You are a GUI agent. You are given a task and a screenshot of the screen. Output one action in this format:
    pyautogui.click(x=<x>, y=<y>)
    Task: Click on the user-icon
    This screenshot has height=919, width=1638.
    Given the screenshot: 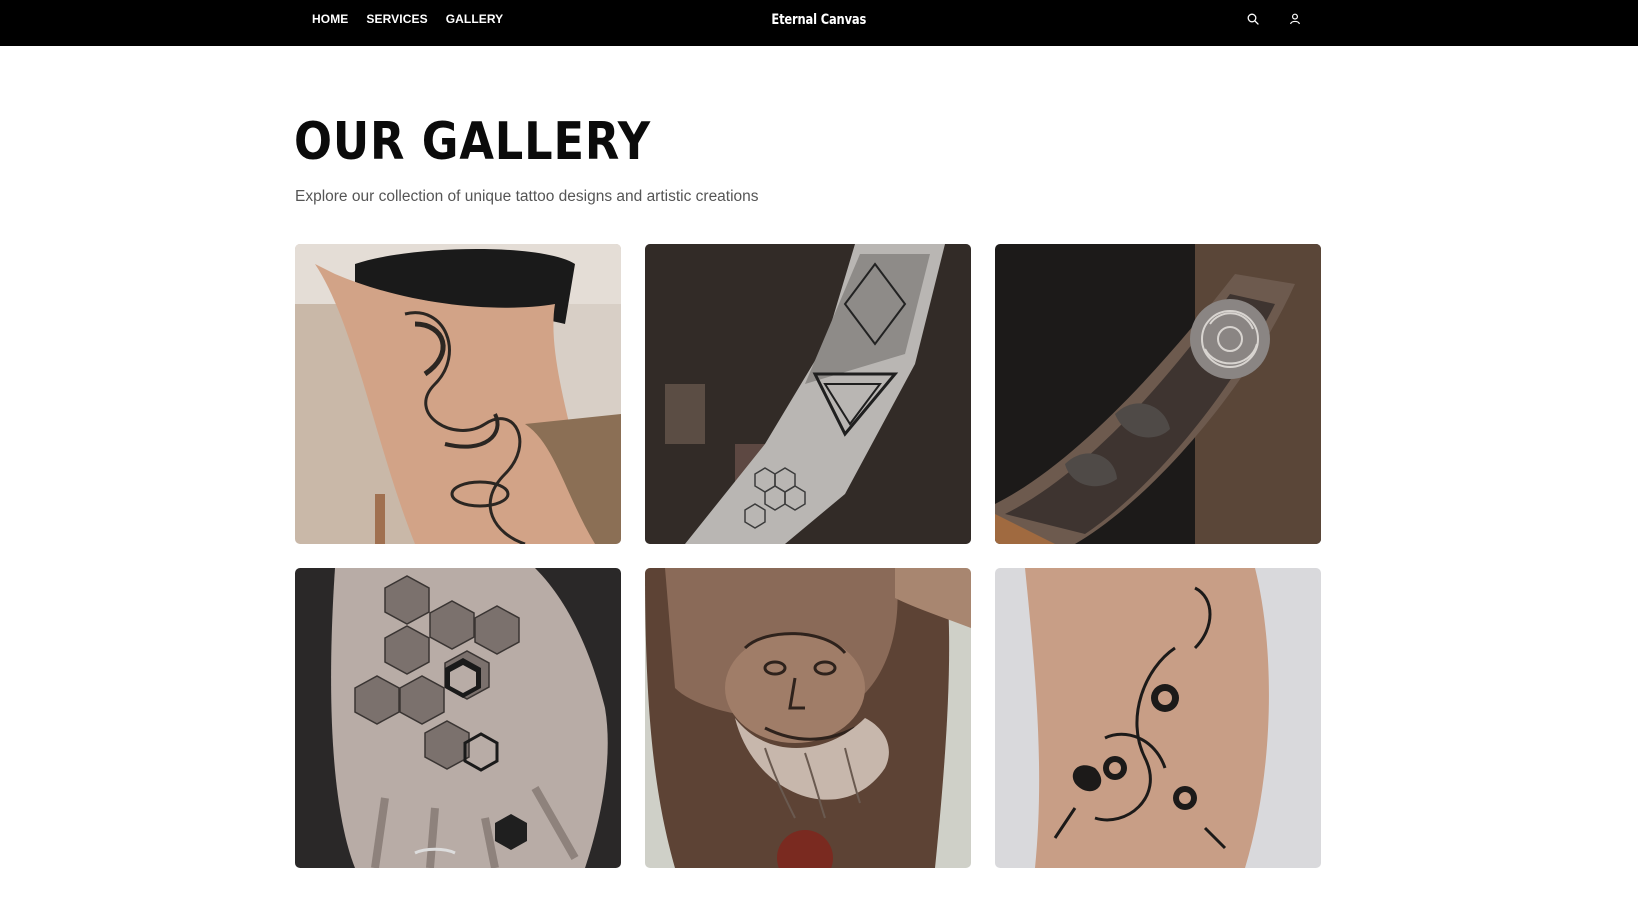 What is the action you would take?
    pyautogui.click(x=1295, y=19)
    